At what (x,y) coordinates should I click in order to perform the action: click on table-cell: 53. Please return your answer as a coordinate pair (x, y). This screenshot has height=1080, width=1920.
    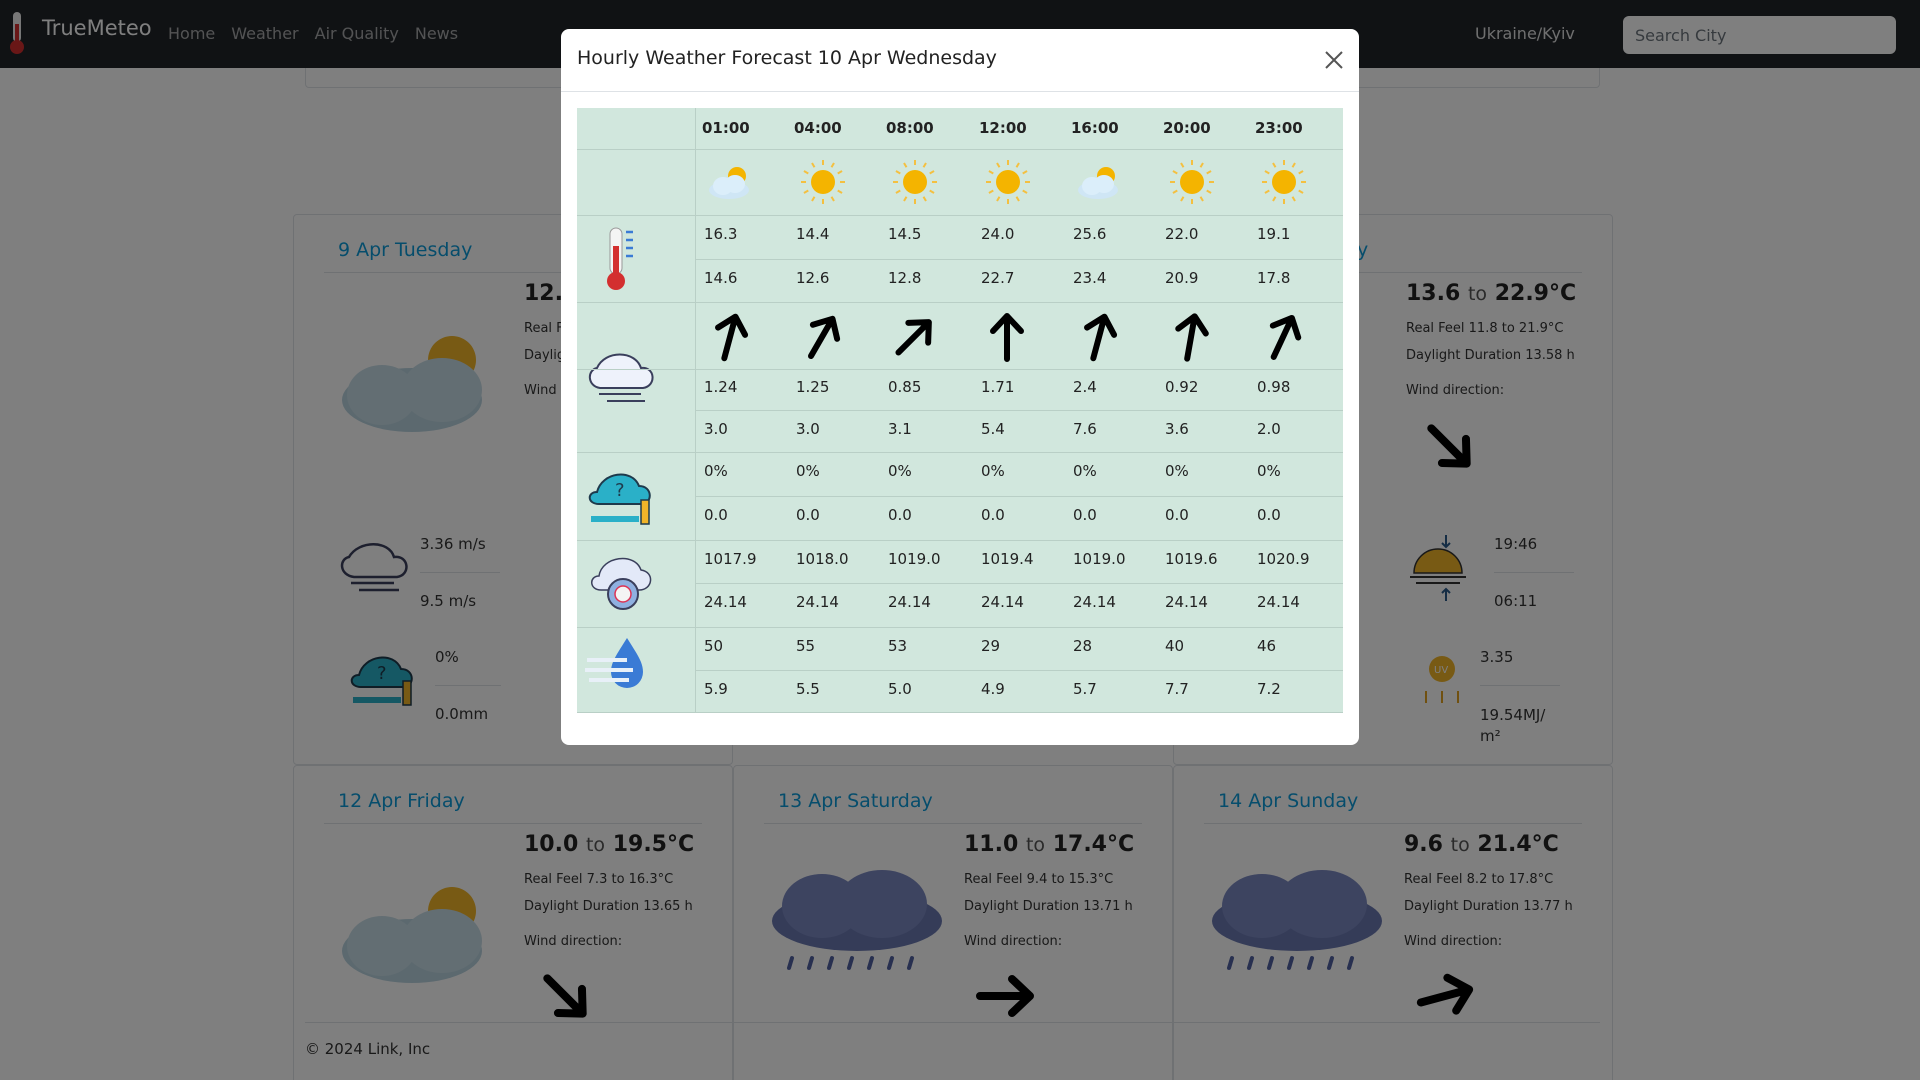
    Looking at the image, I should click on (898, 646).